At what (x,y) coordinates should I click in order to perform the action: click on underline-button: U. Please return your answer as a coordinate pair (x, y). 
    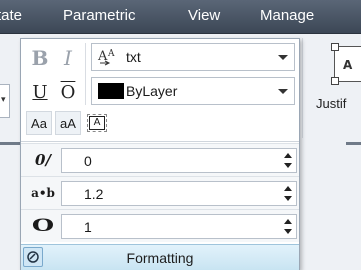
    Looking at the image, I should click on (40, 92).